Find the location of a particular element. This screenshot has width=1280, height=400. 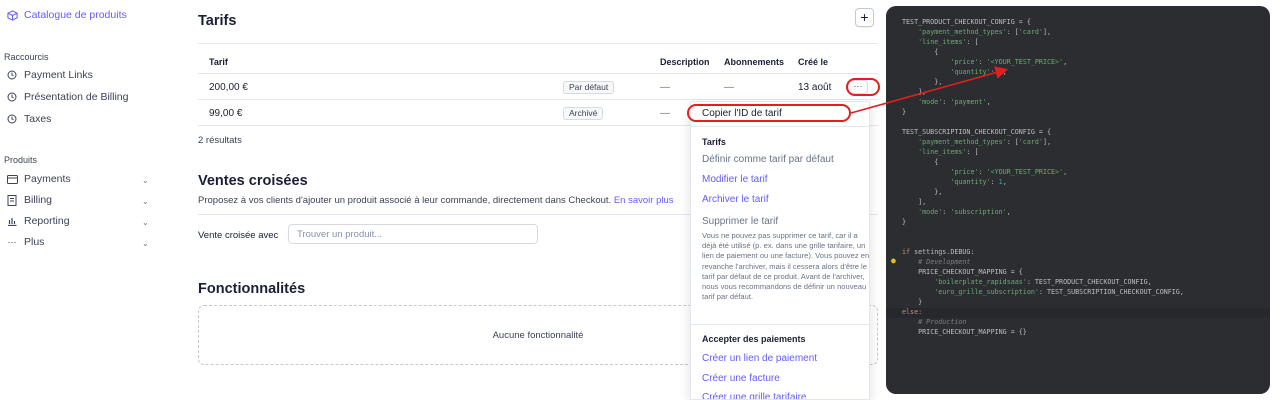

shortcuts-title: Raccourcis is located at coordinates (26, 57).